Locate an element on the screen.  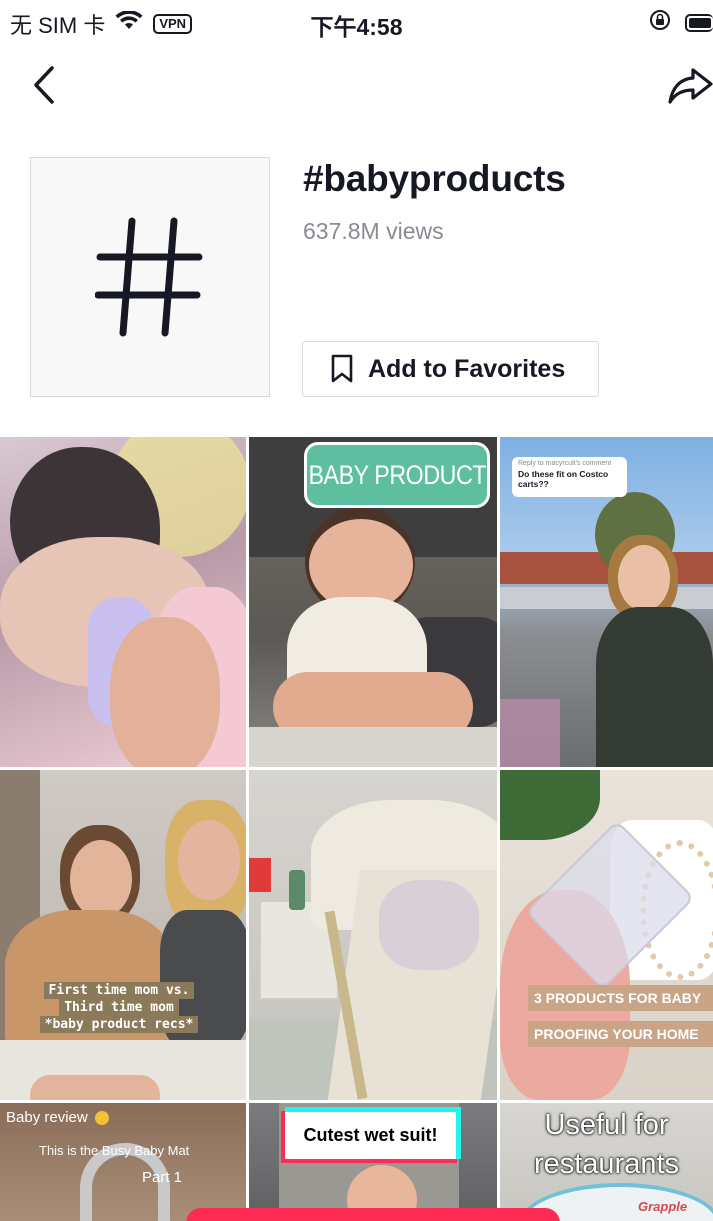
video-thumbnail-2: BABY PRODUCT is located at coordinates (373, 602).